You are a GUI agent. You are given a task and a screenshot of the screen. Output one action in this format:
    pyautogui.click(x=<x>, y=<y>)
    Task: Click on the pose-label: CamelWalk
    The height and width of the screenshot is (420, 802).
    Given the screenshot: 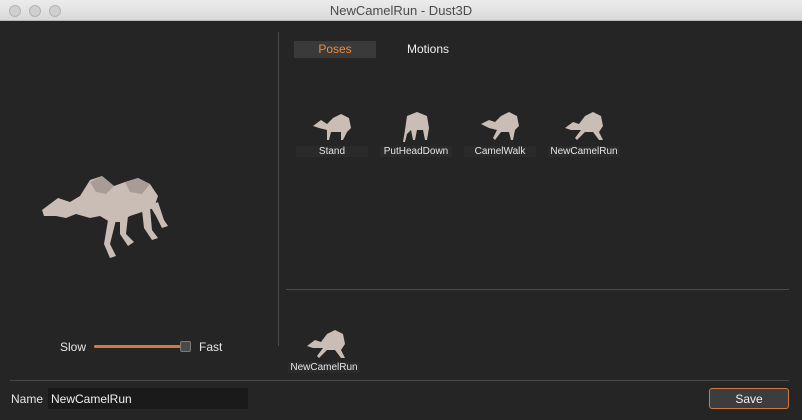 What is the action you would take?
    pyautogui.click(x=500, y=151)
    